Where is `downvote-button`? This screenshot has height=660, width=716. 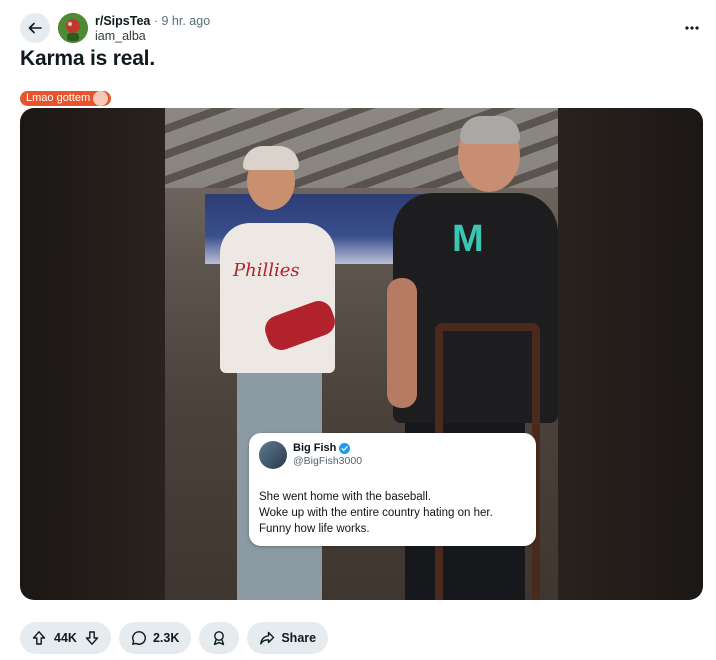
downvote-button is located at coordinates (92, 638).